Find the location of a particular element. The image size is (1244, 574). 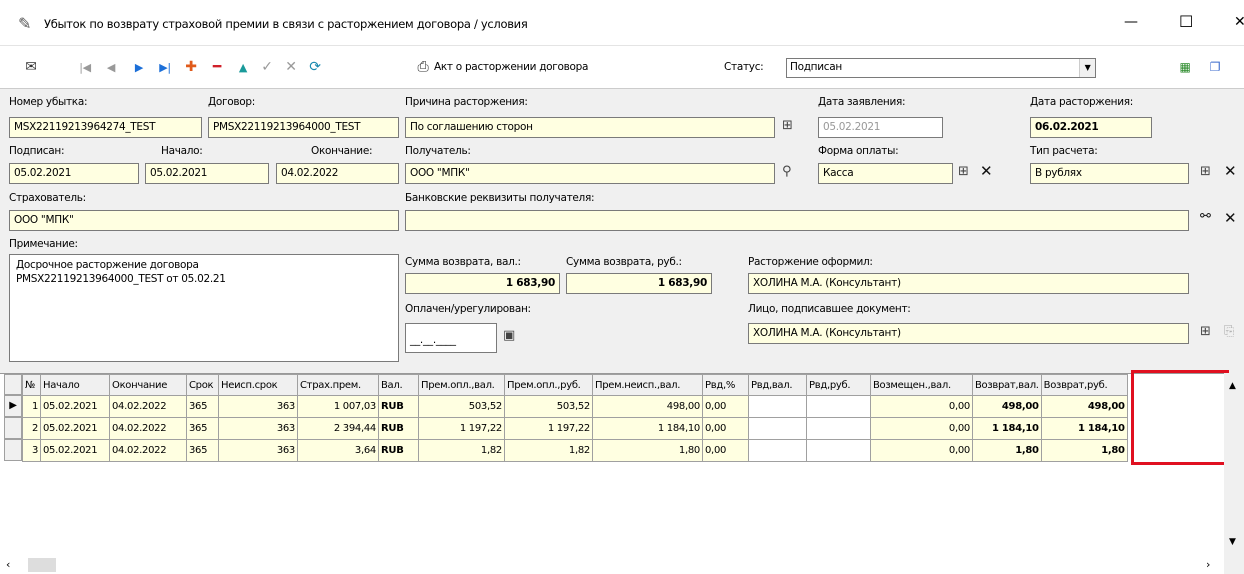

column-header: Возврат,руб. is located at coordinates (1084, 385).